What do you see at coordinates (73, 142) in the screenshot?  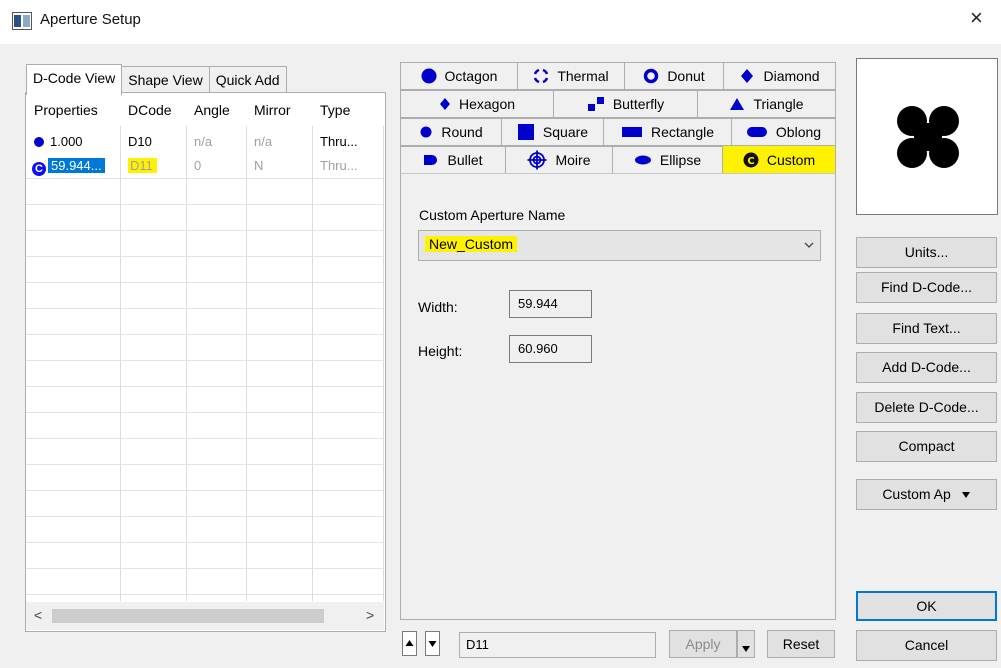 I see `cell-properties: 1.000` at bounding box center [73, 142].